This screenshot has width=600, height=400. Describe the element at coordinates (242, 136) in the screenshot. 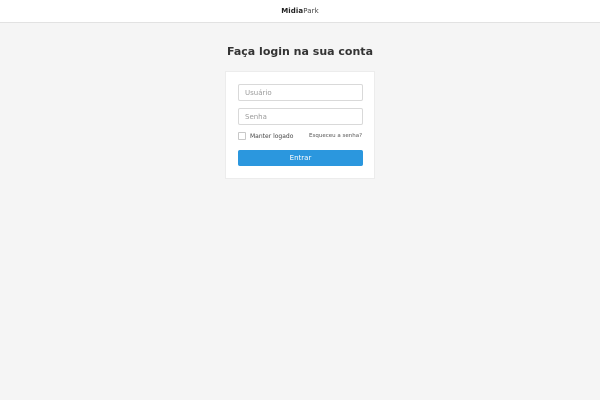

I see `remember-me-checkbox` at that location.